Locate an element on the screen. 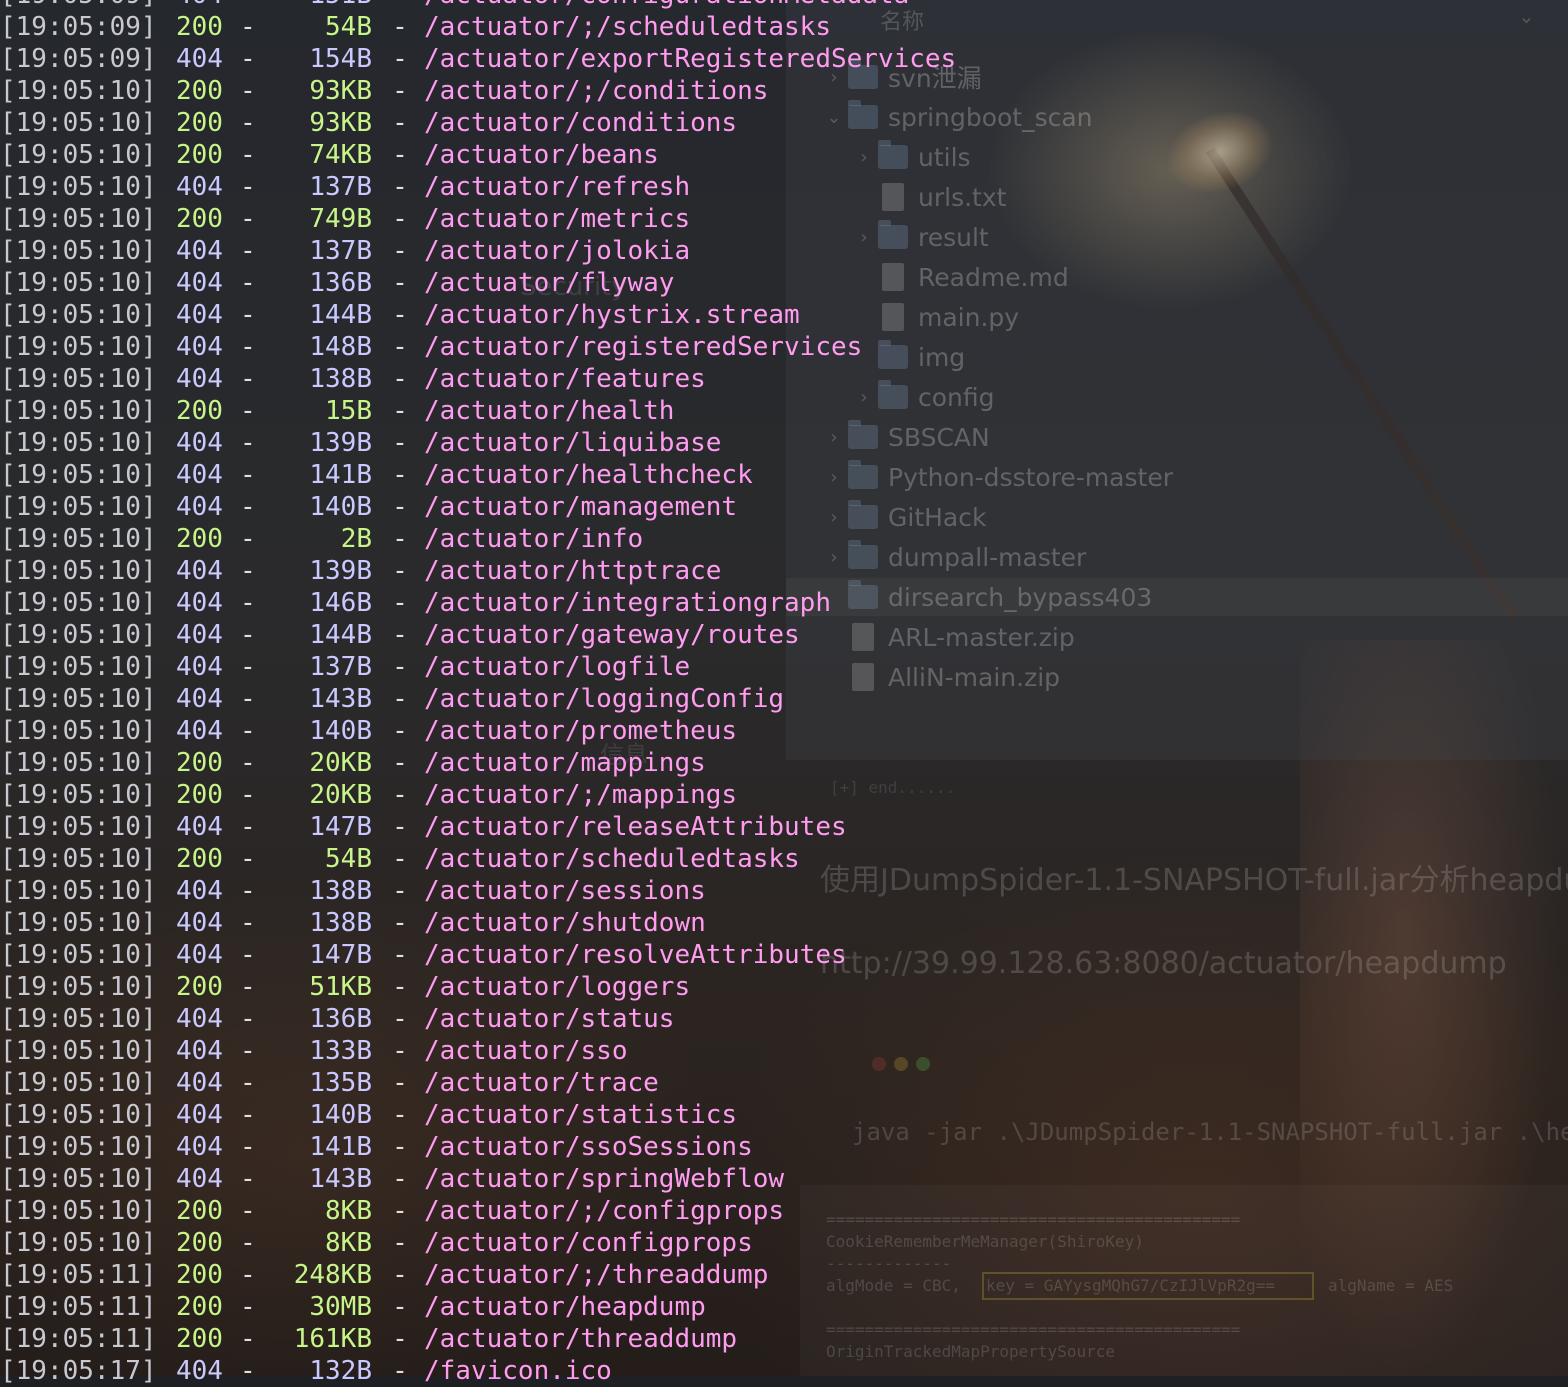 This screenshot has height=1387, width=1568. log-path: /actuator/status is located at coordinates (549, 1019).